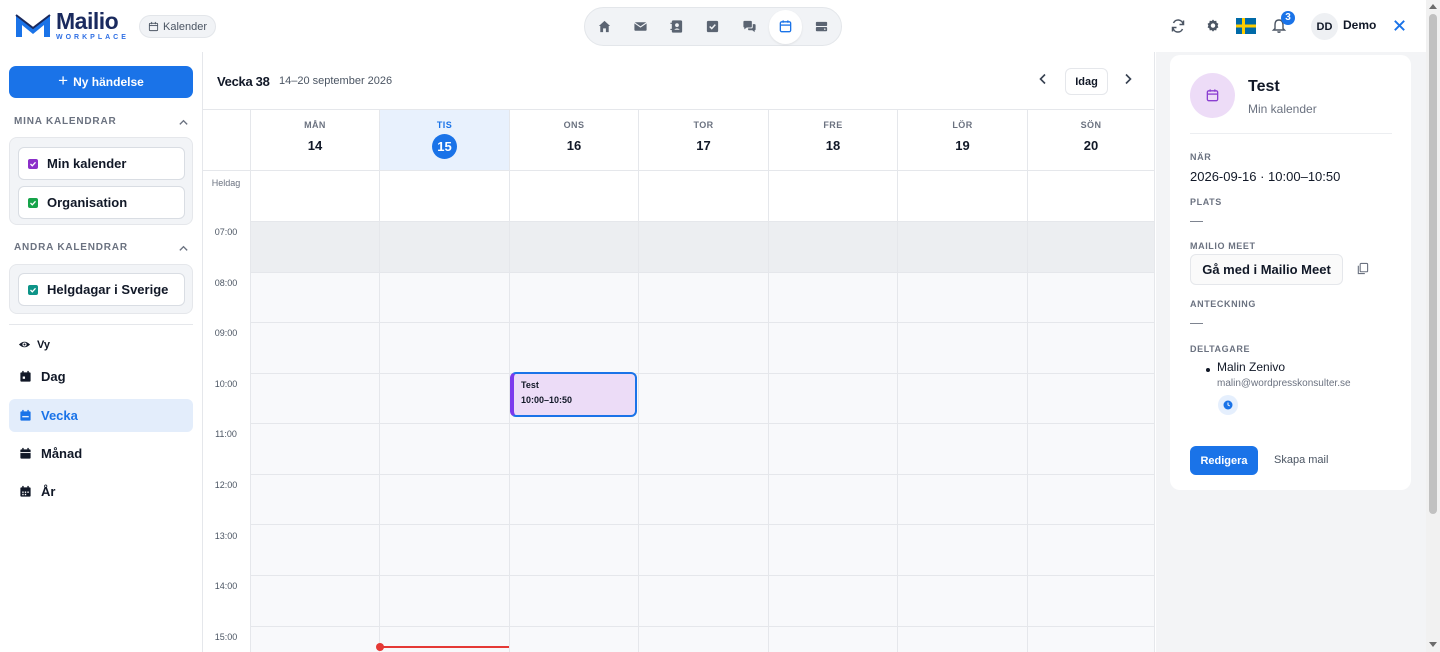  What do you see at coordinates (1224, 460) in the screenshot?
I see `edit-button: Redigera` at bounding box center [1224, 460].